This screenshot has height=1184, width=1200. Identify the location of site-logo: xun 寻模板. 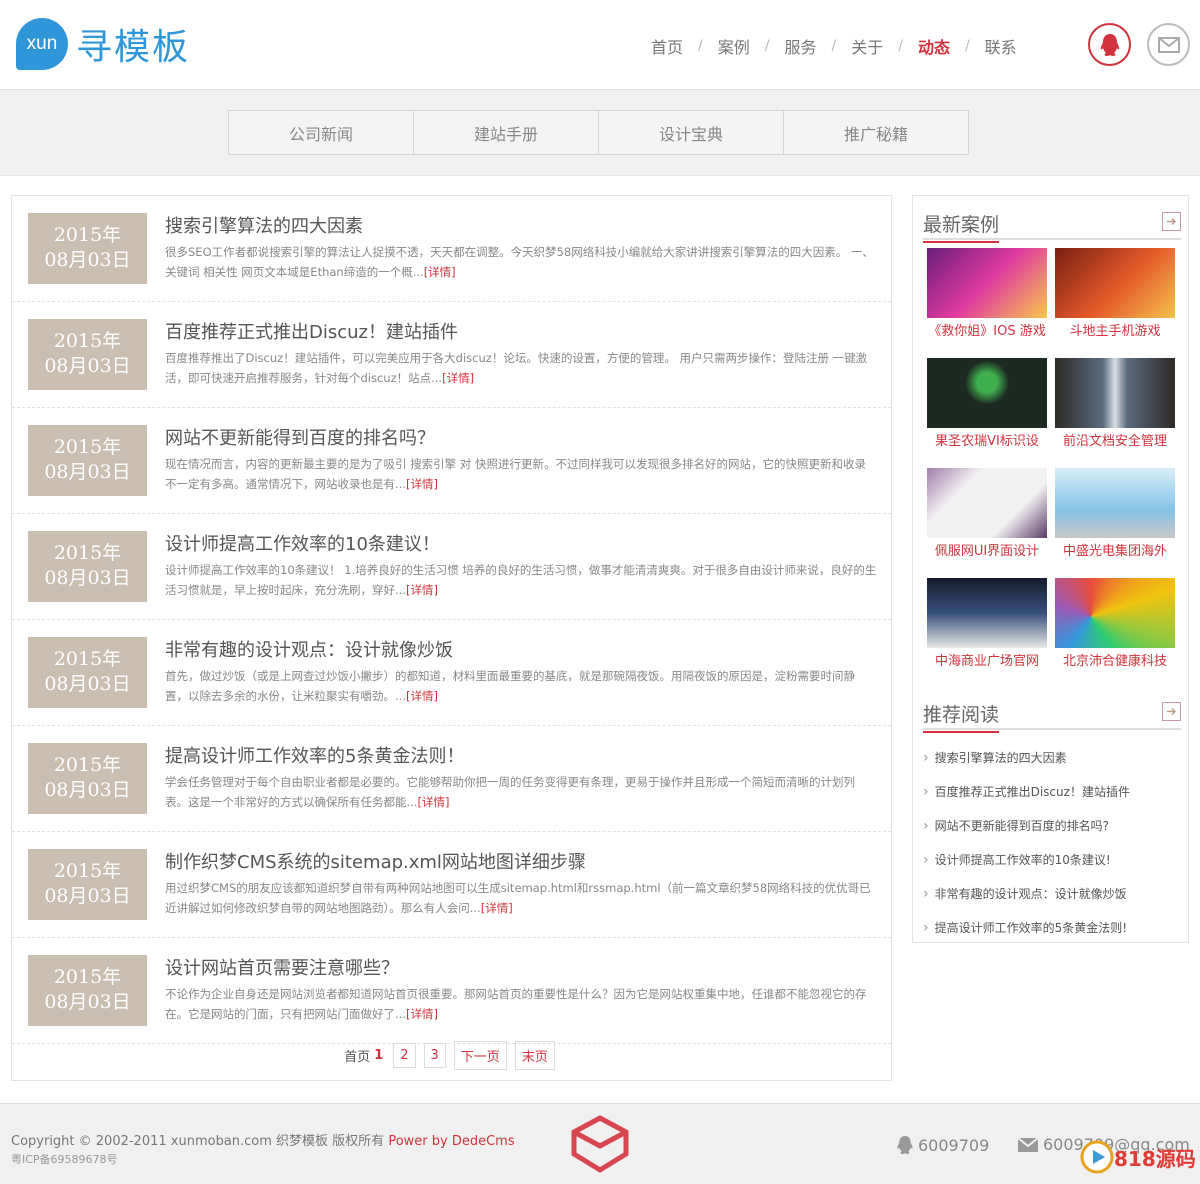
(103, 44).